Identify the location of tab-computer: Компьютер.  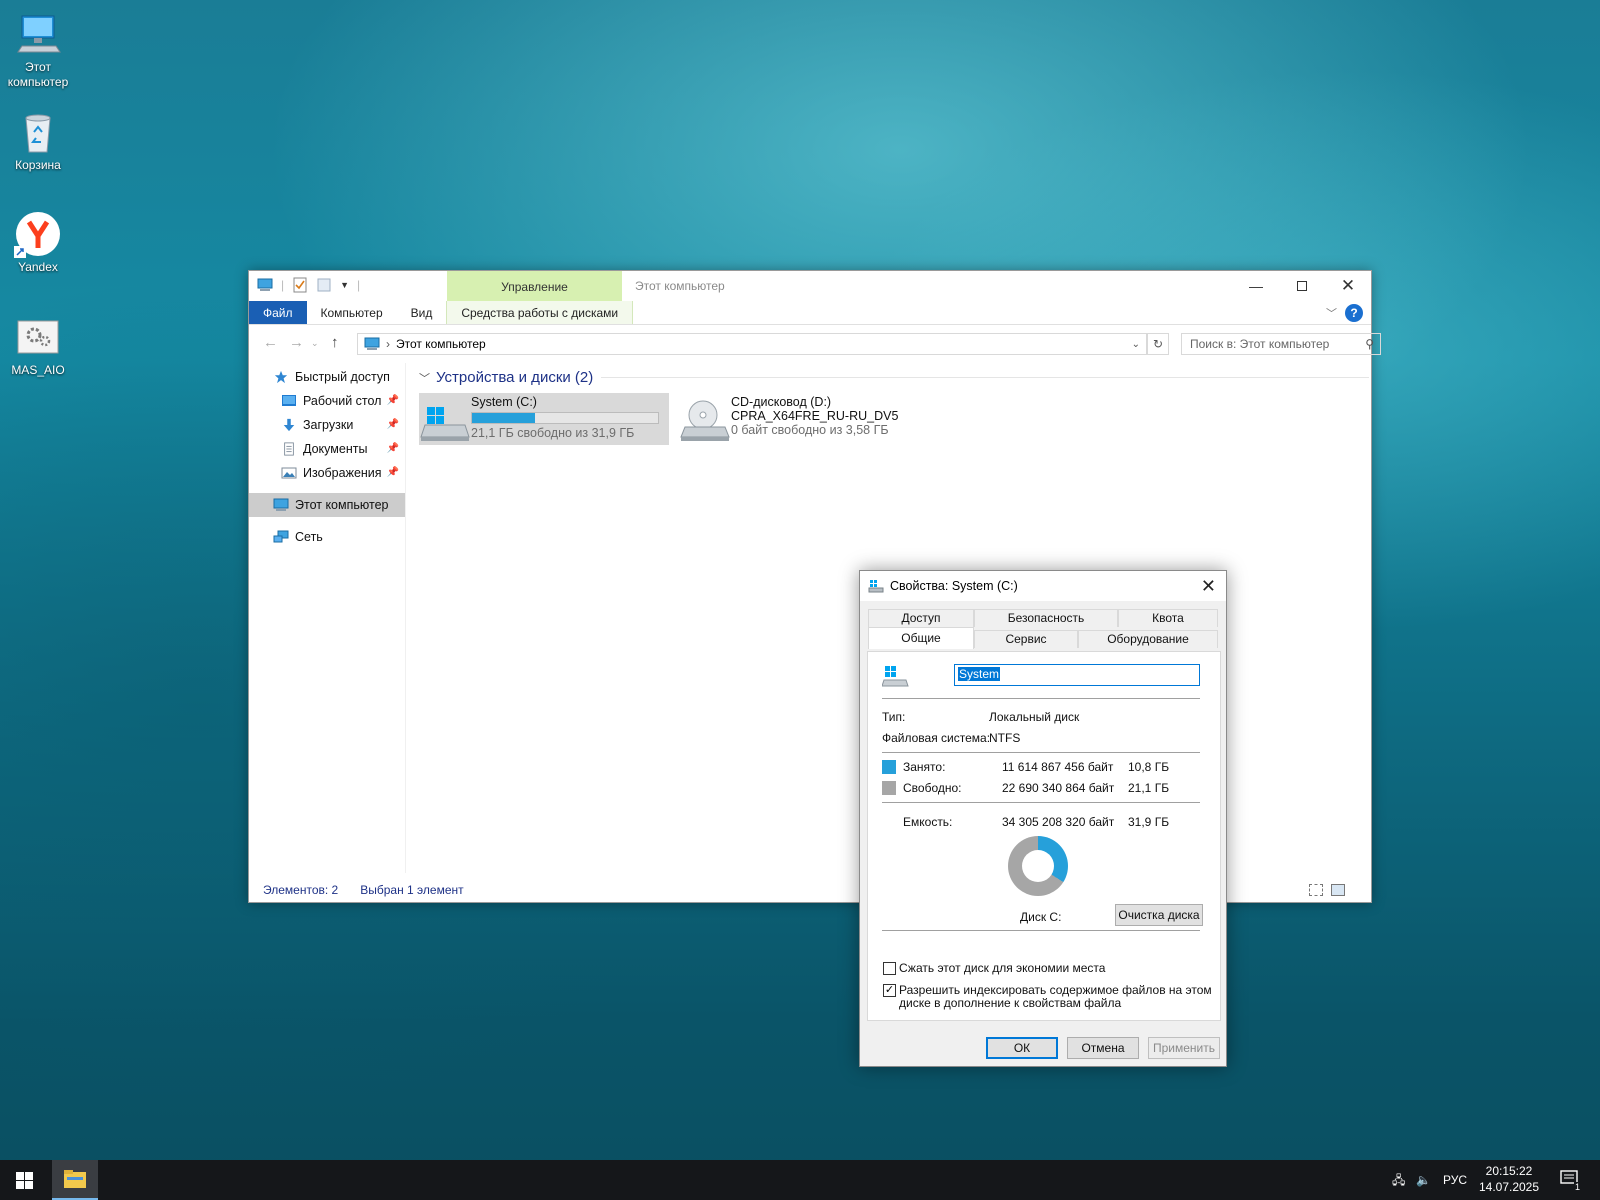
(352, 312).